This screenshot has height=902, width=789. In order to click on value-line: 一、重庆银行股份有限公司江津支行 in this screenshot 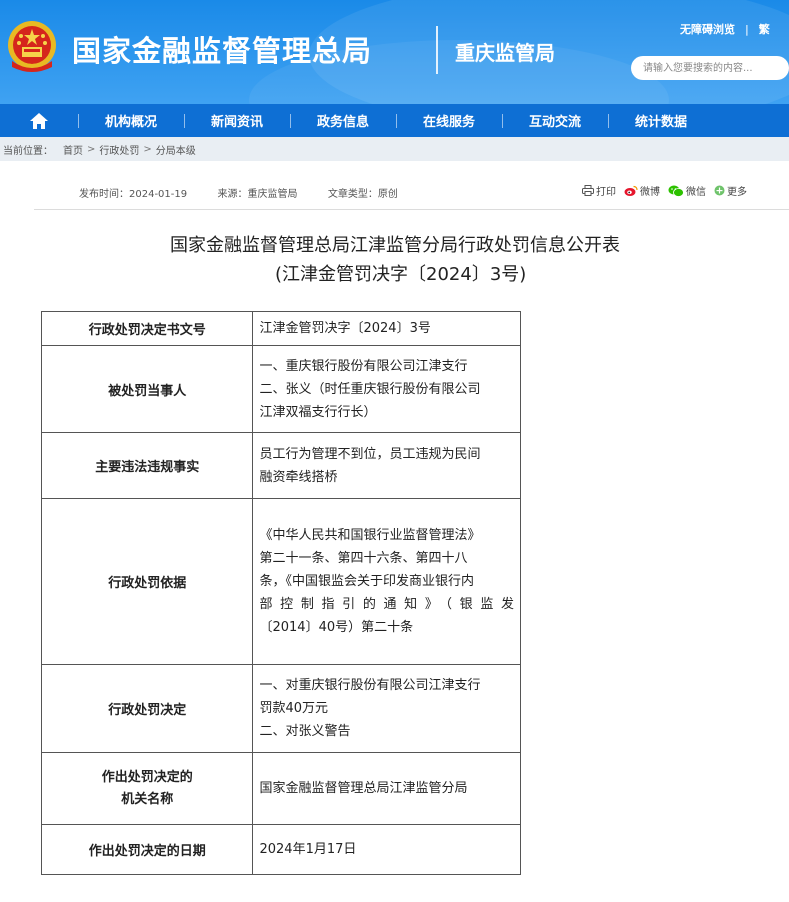, I will do `click(363, 366)`.